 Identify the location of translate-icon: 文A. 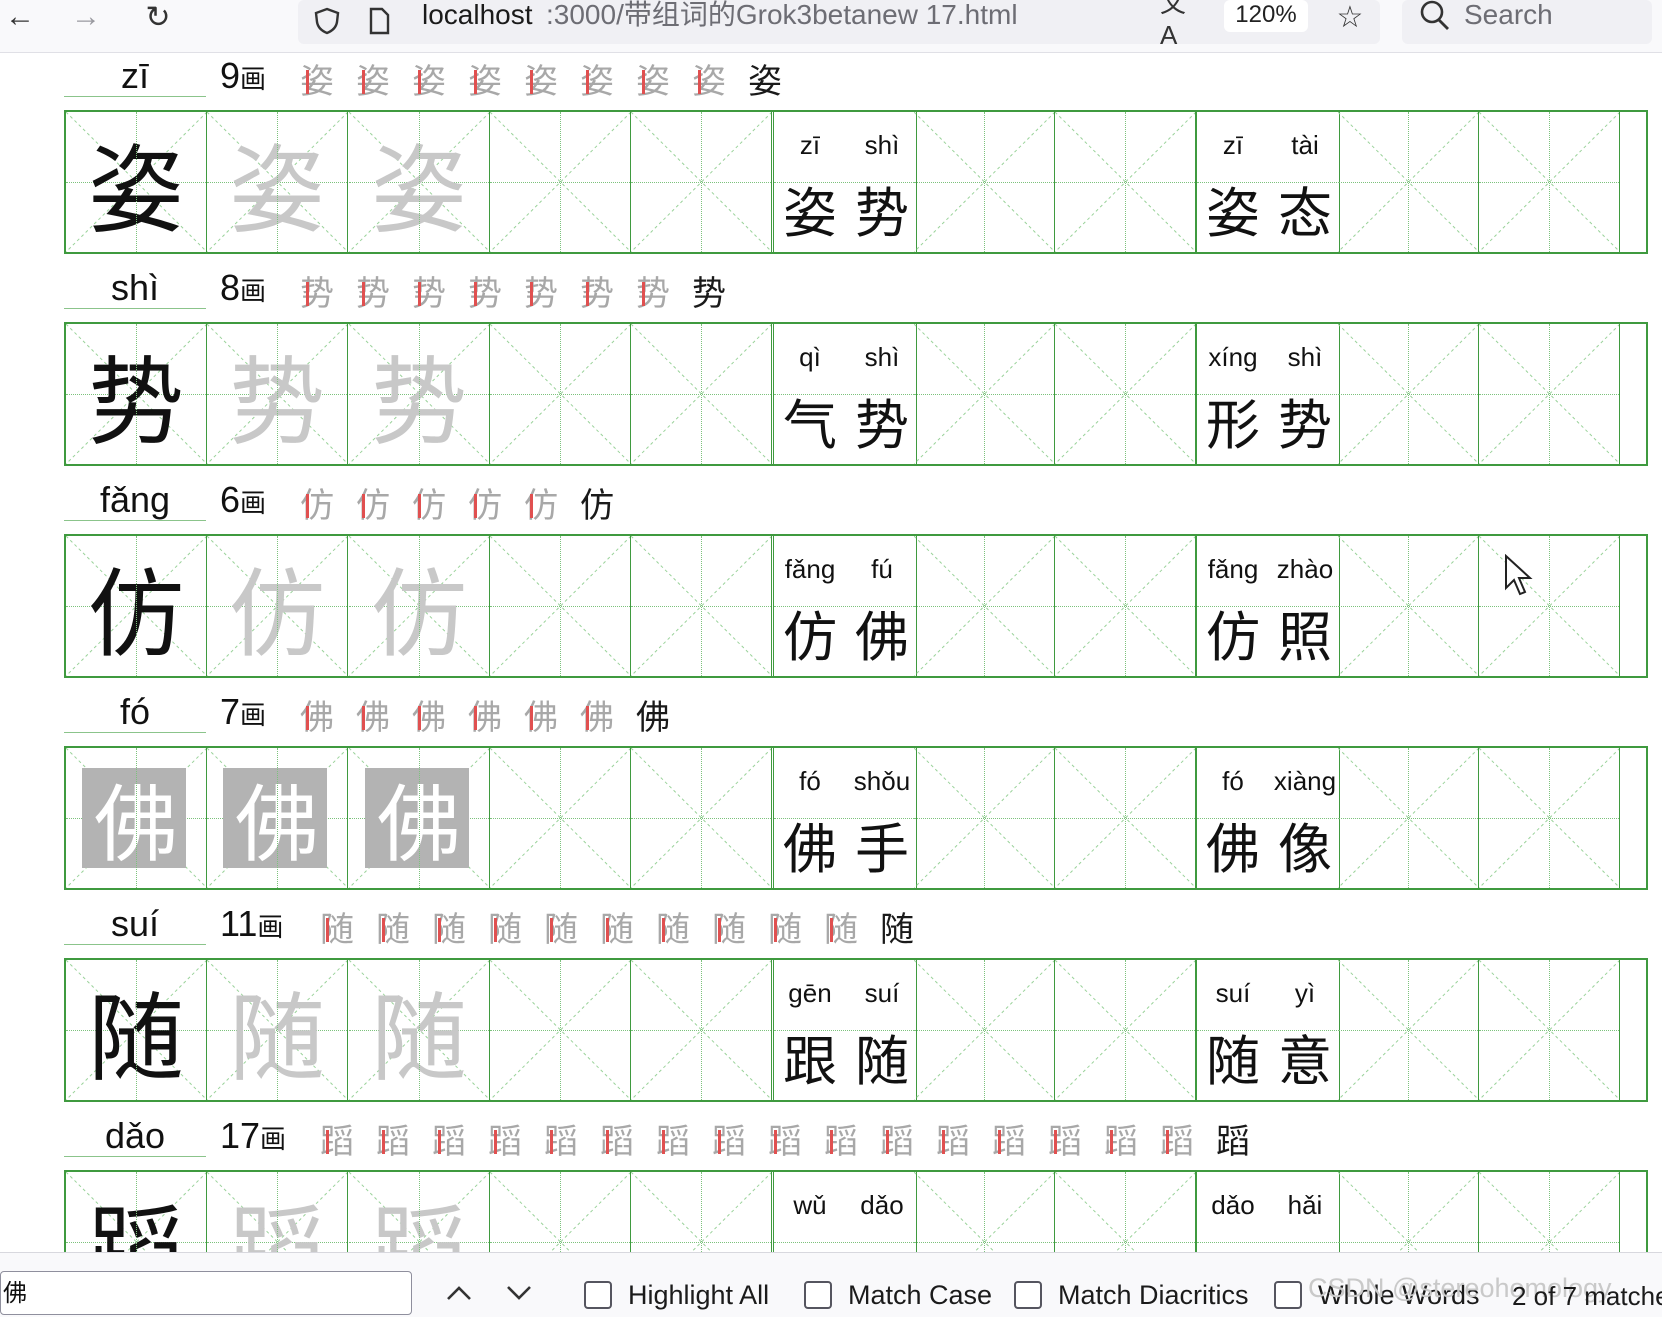
(1180, 25).